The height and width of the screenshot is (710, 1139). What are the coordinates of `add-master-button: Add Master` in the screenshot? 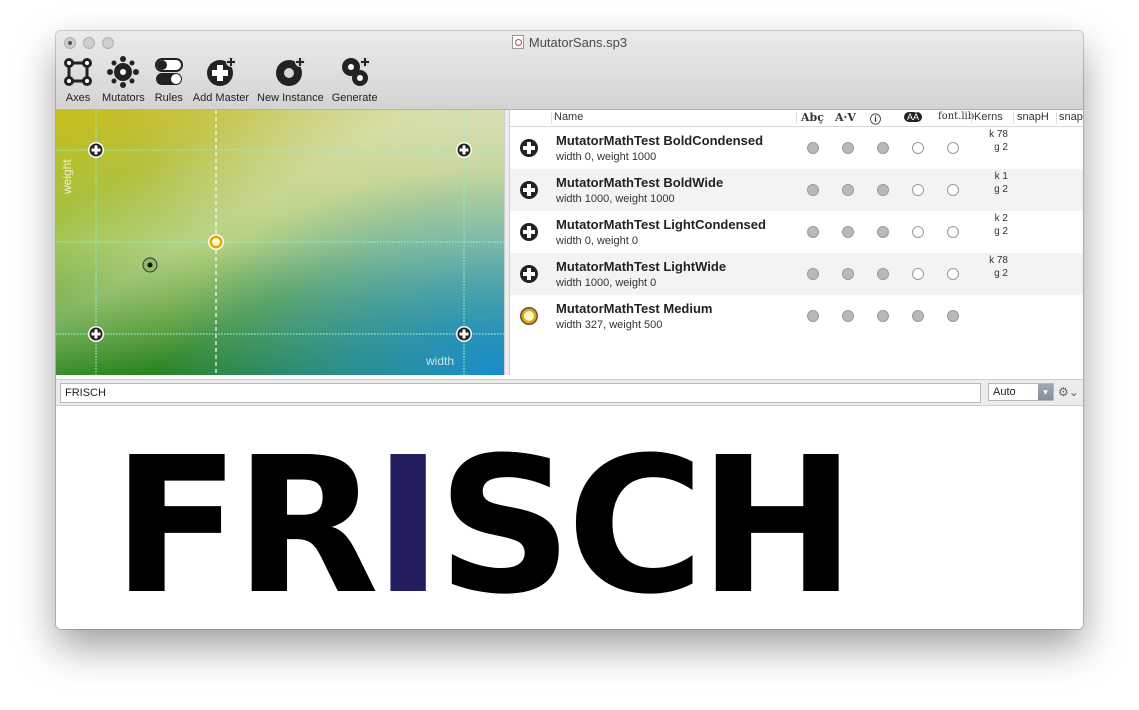 It's located at (221, 80).